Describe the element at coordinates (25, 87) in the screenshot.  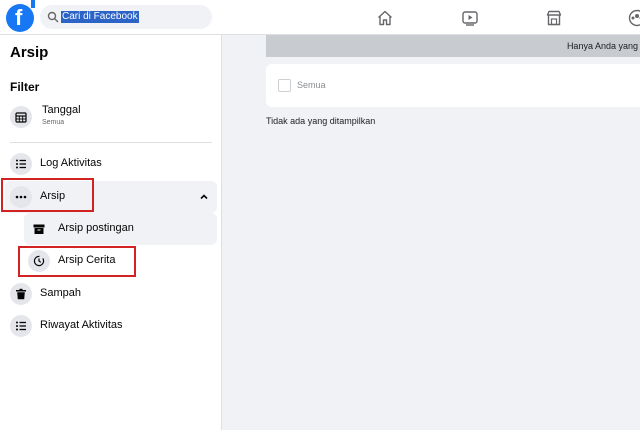
I see `filter-heading: Filter` at that location.